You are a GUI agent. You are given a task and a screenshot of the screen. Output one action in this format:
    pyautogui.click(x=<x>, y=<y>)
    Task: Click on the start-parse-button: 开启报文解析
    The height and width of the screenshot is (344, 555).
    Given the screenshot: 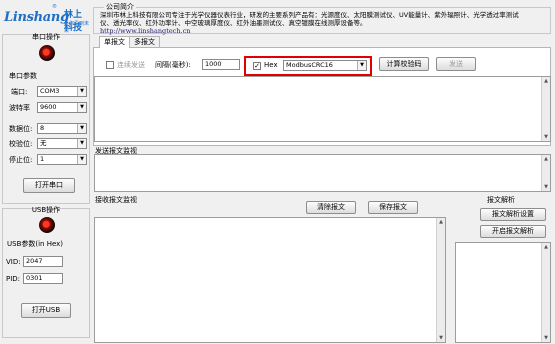 What is the action you would take?
    pyautogui.click(x=513, y=231)
    